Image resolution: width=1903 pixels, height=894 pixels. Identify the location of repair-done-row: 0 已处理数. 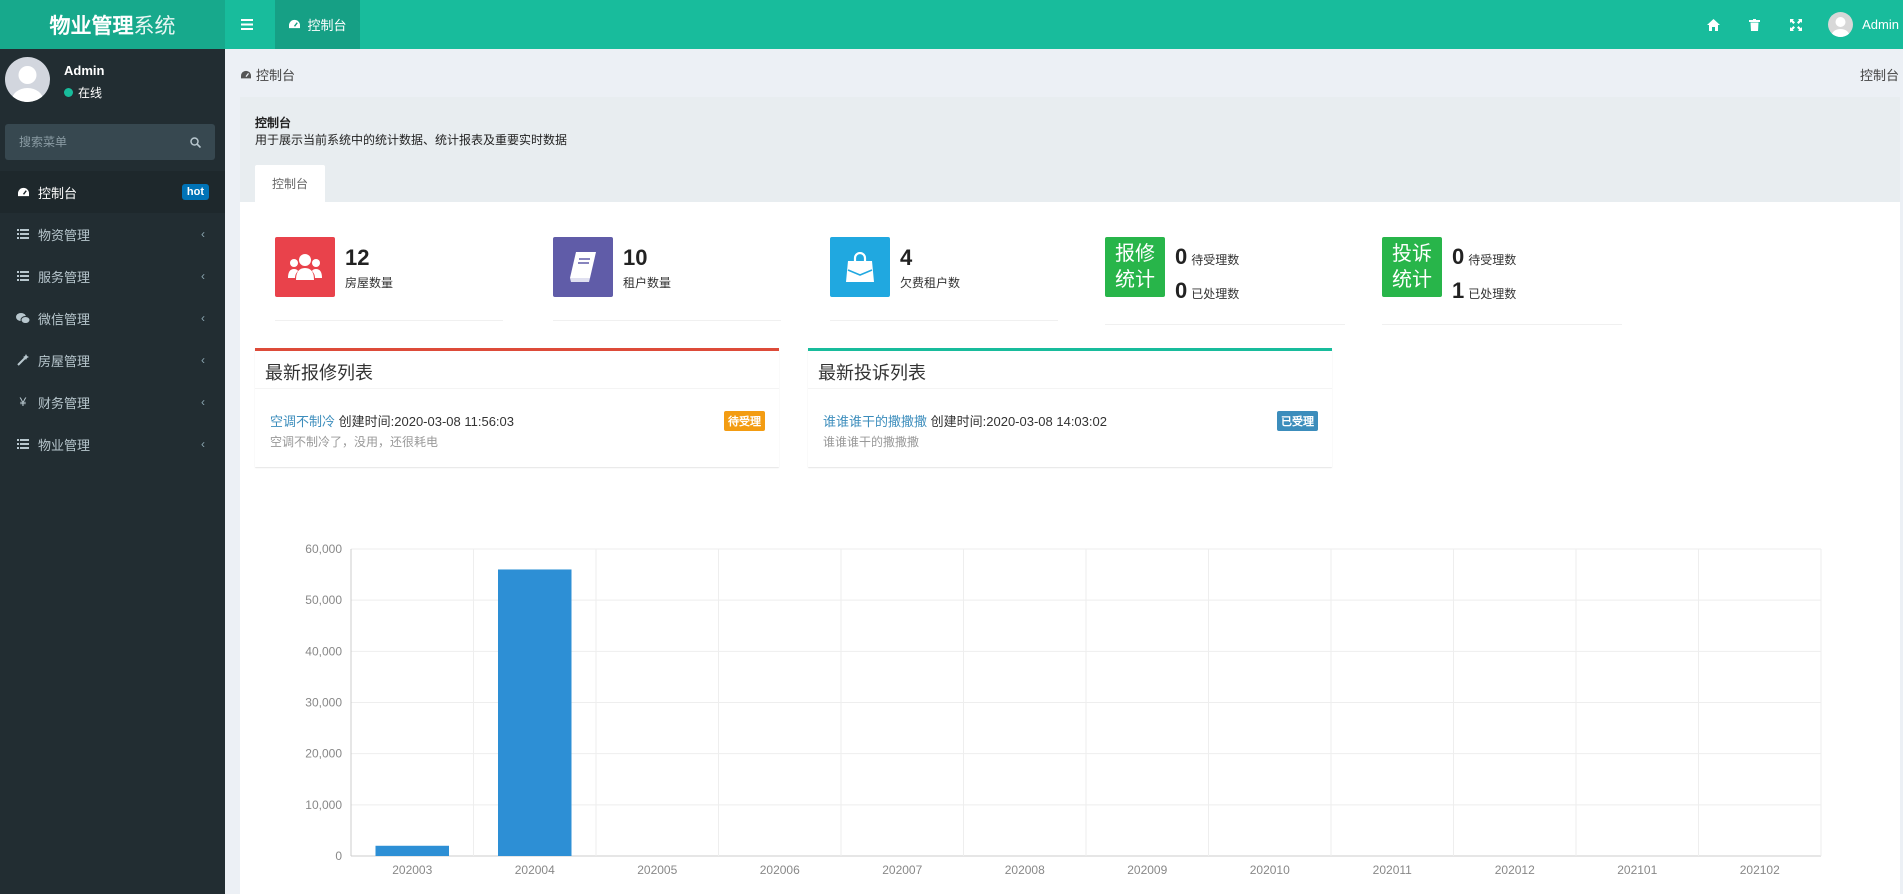
(1207, 291).